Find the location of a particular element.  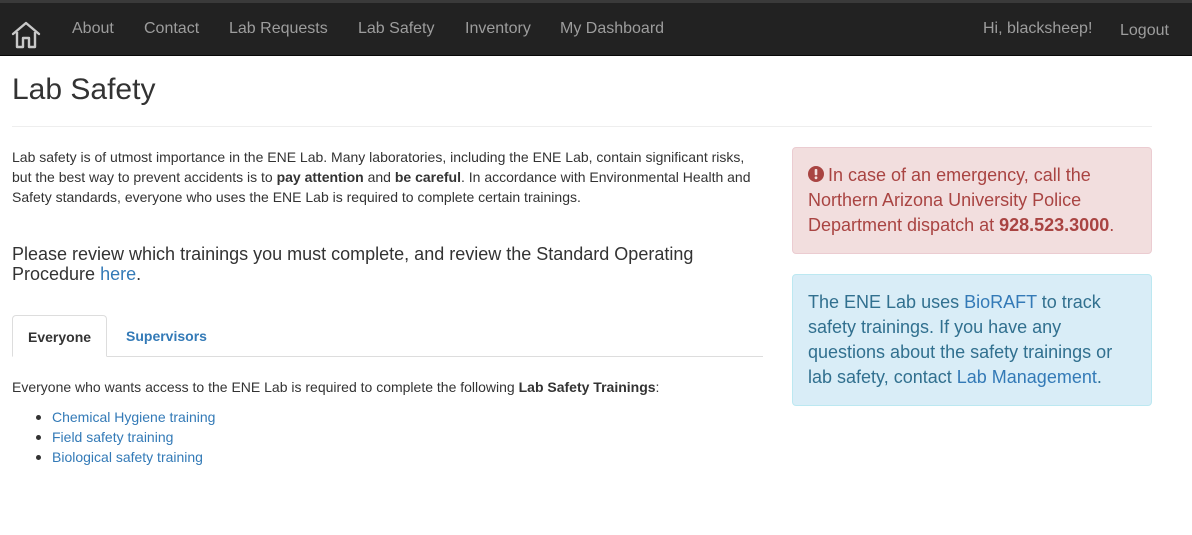

nav-lab-safety: Lab Safety is located at coordinates (396, 29).